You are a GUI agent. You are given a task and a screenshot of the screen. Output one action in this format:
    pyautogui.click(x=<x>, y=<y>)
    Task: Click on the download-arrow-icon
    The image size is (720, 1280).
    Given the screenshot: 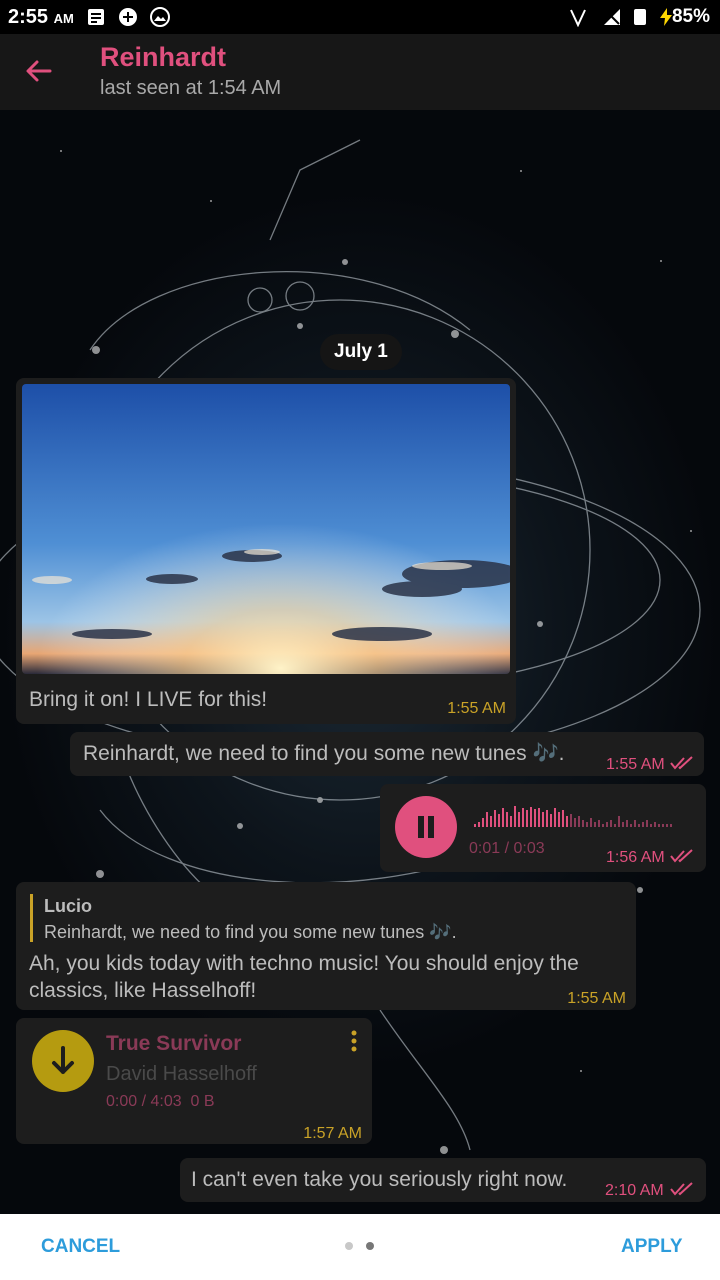 What is the action you would take?
    pyautogui.click(x=63, y=1060)
    